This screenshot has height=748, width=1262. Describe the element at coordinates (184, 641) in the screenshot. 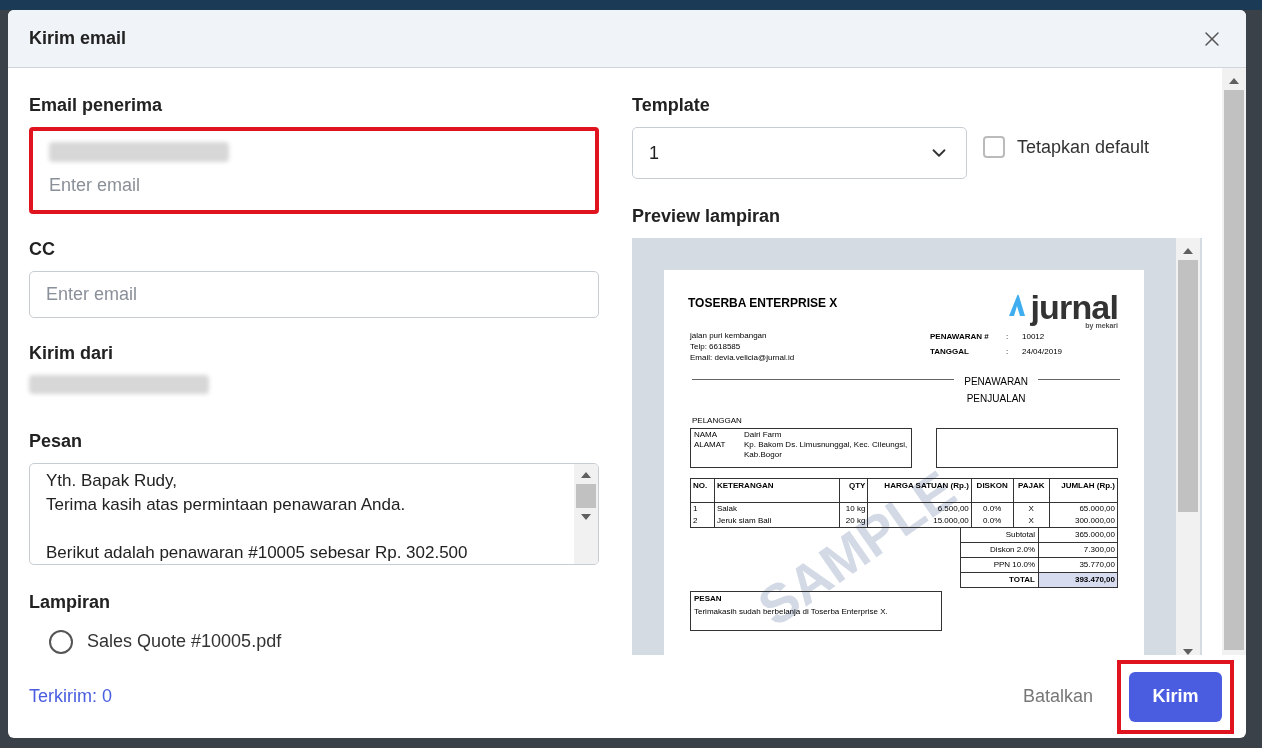

I see `attachment-name: Sales Quote #10005.pdf` at that location.